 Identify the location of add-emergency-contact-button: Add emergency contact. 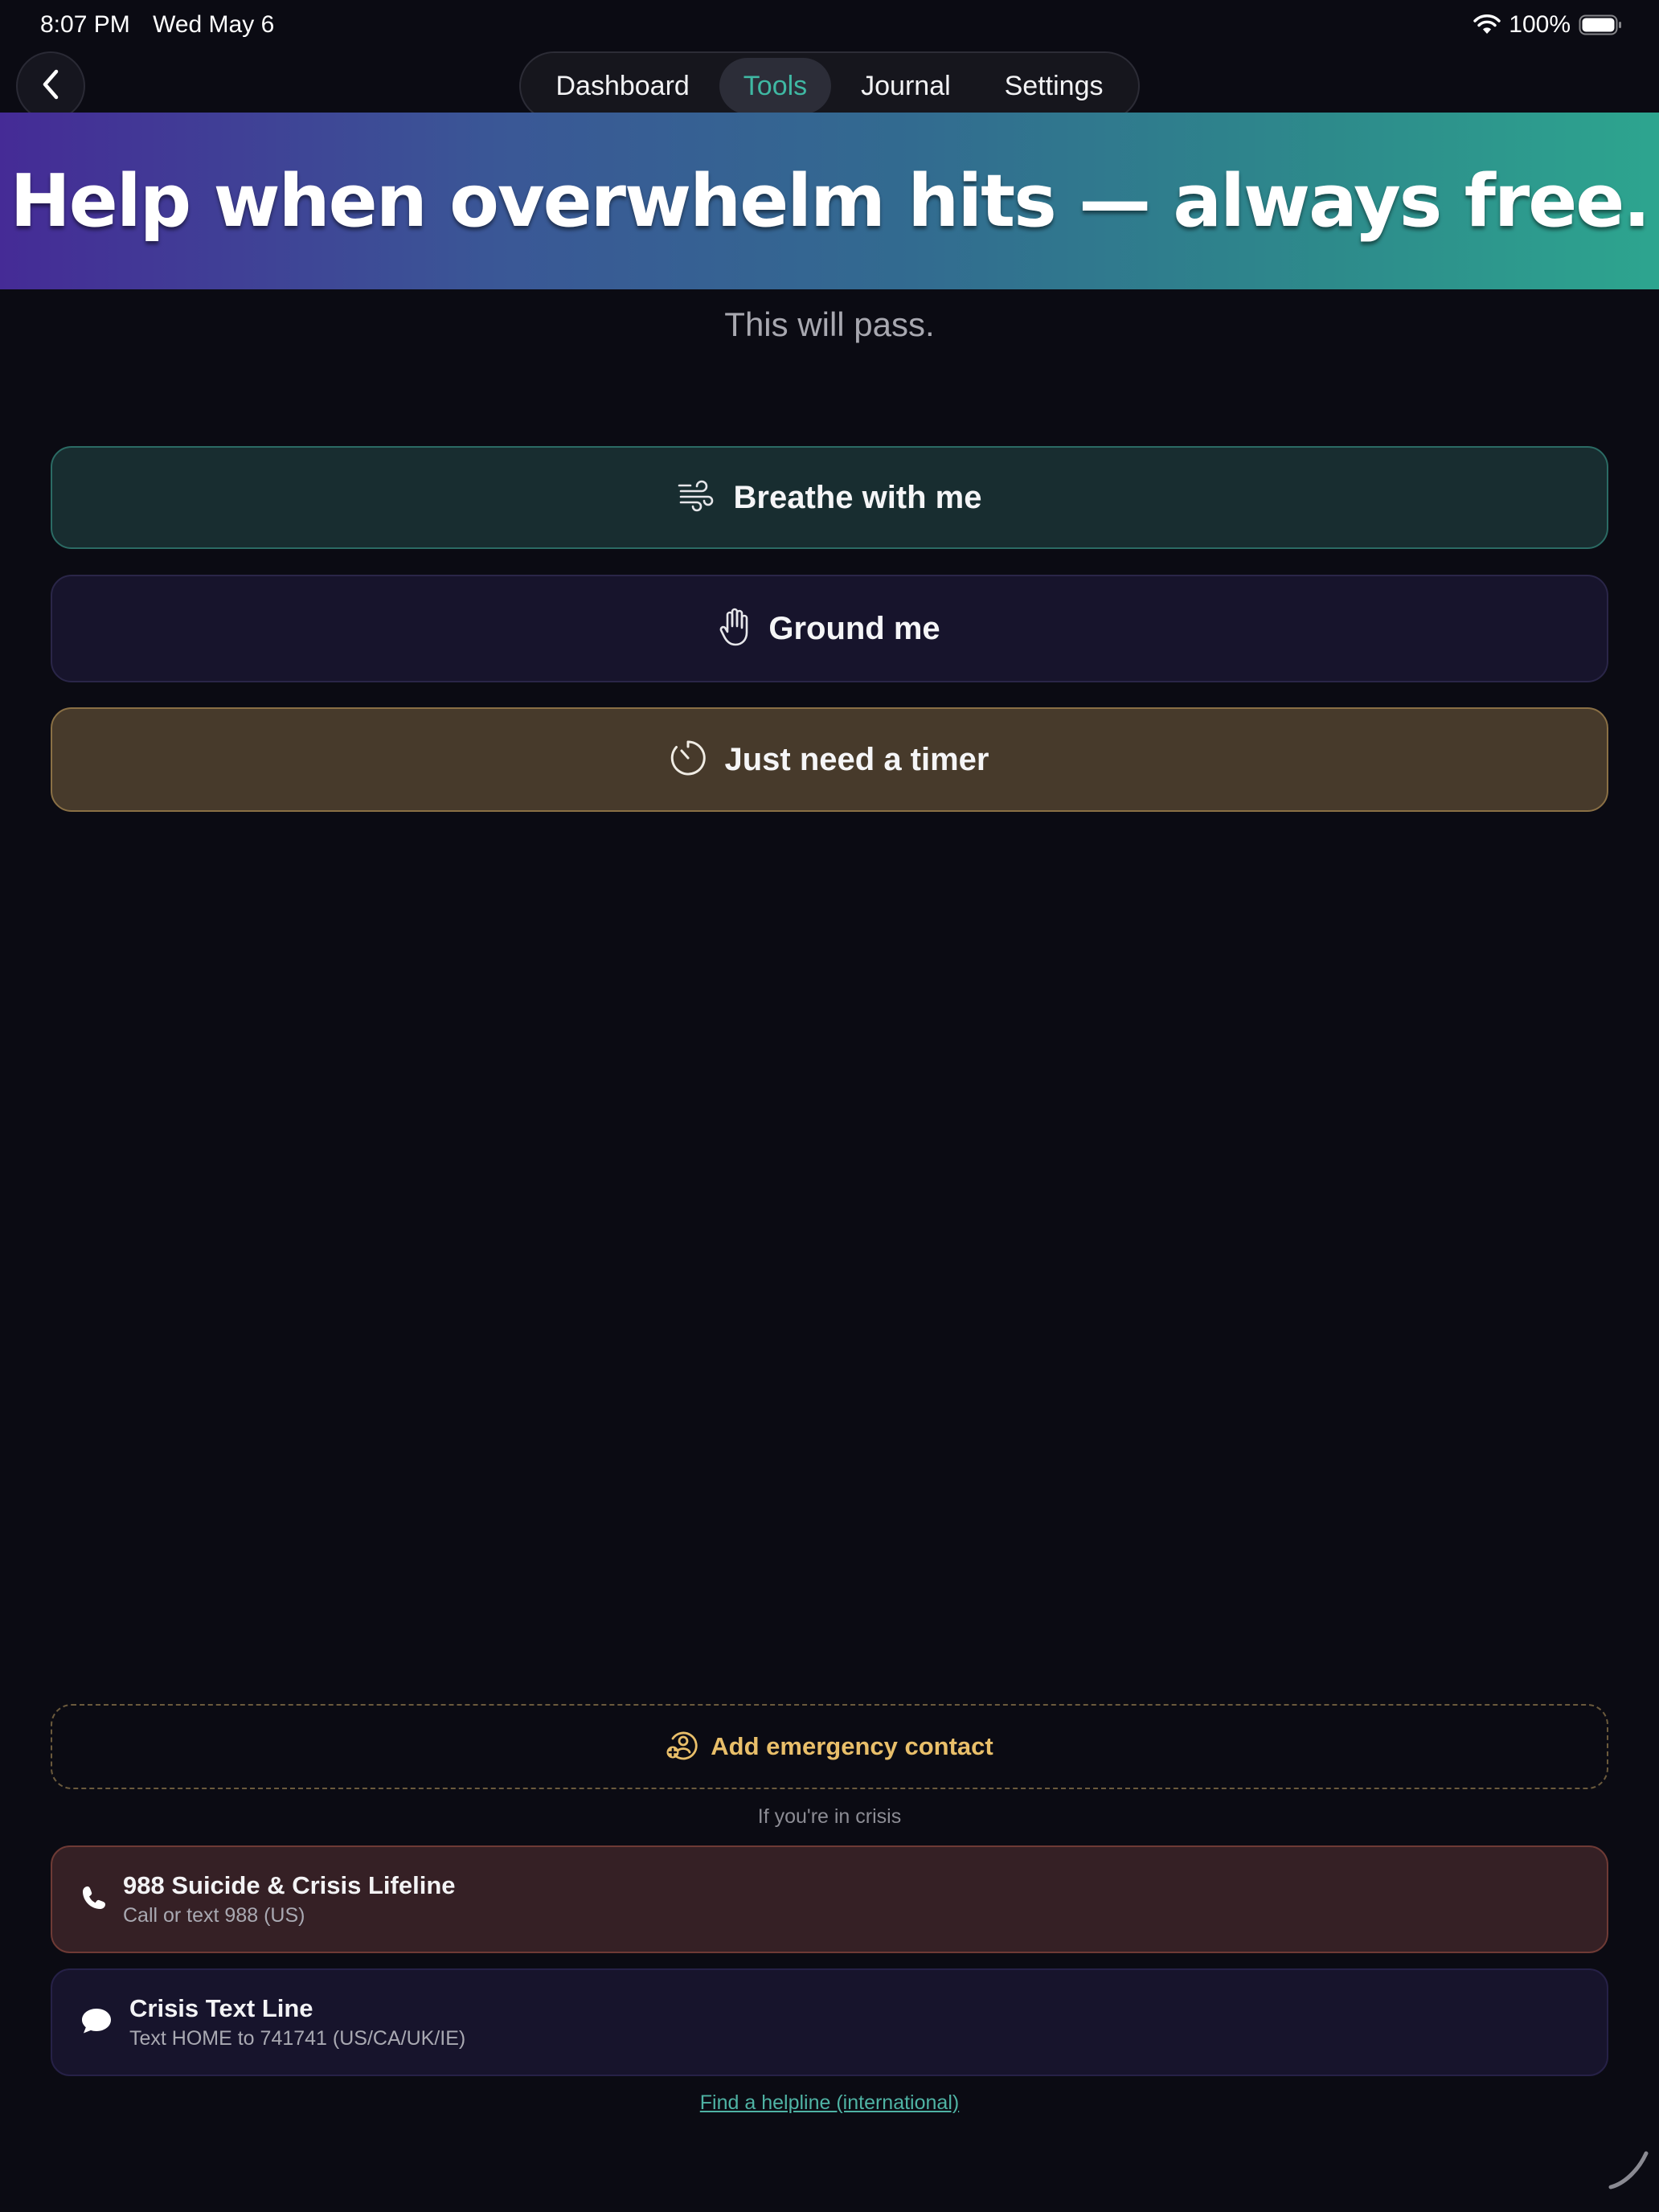
(829, 1747).